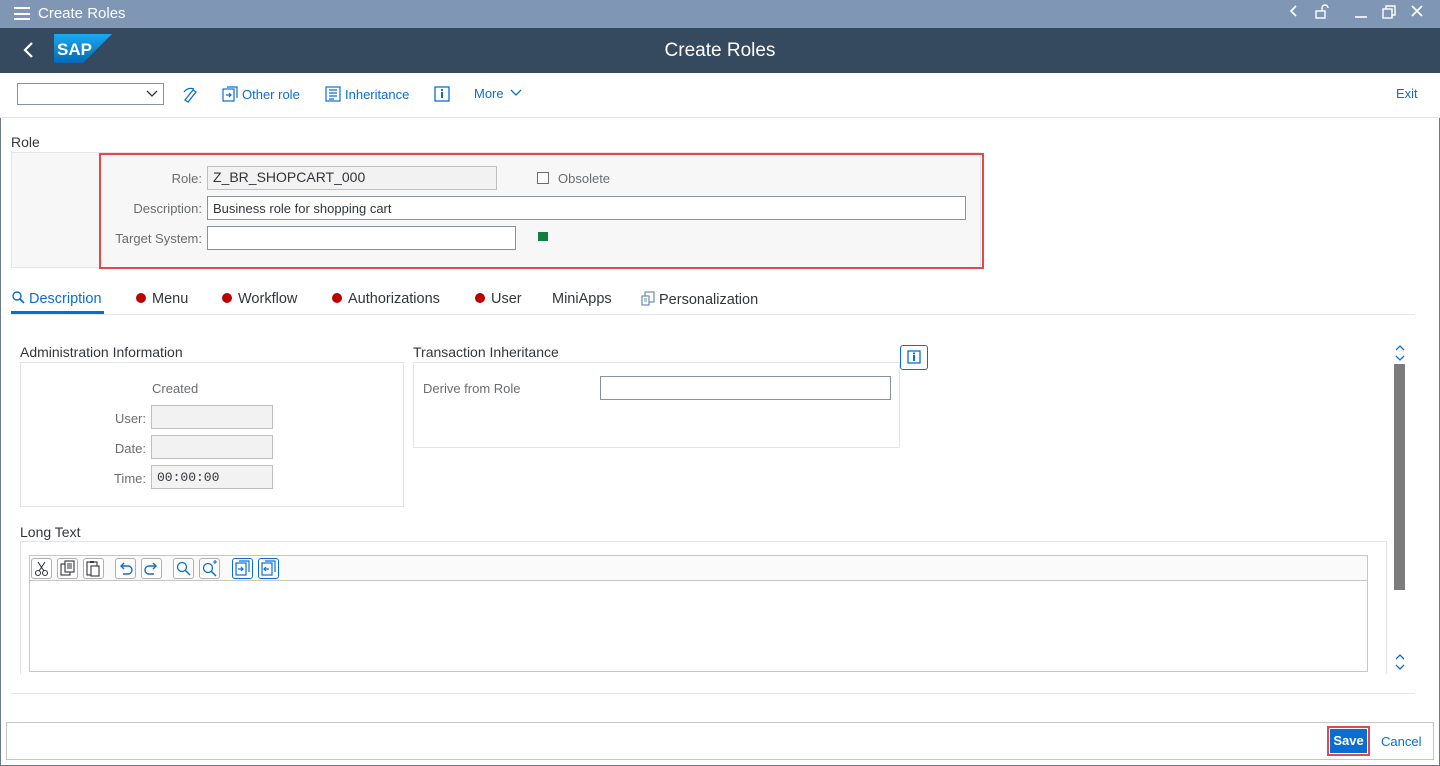 The height and width of the screenshot is (766, 1440). I want to click on created-user-field, so click(212, 417).